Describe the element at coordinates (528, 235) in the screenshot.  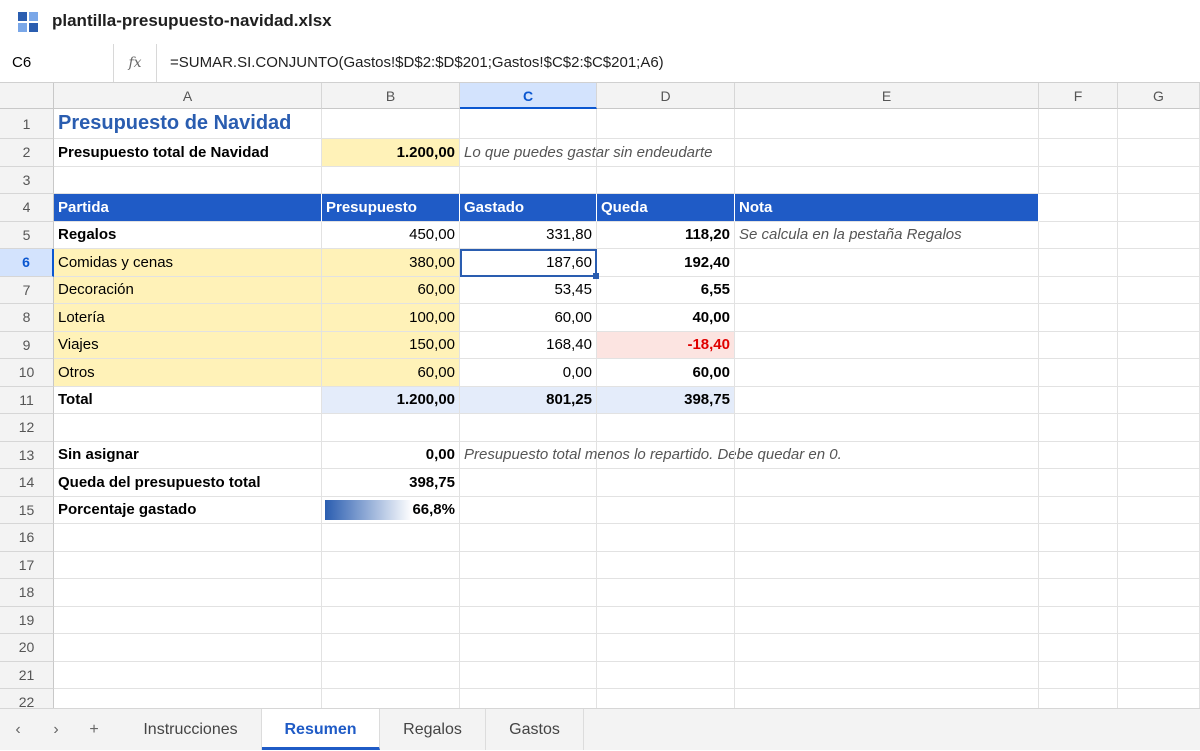
I see `cell-c5: 331,80` at that location.